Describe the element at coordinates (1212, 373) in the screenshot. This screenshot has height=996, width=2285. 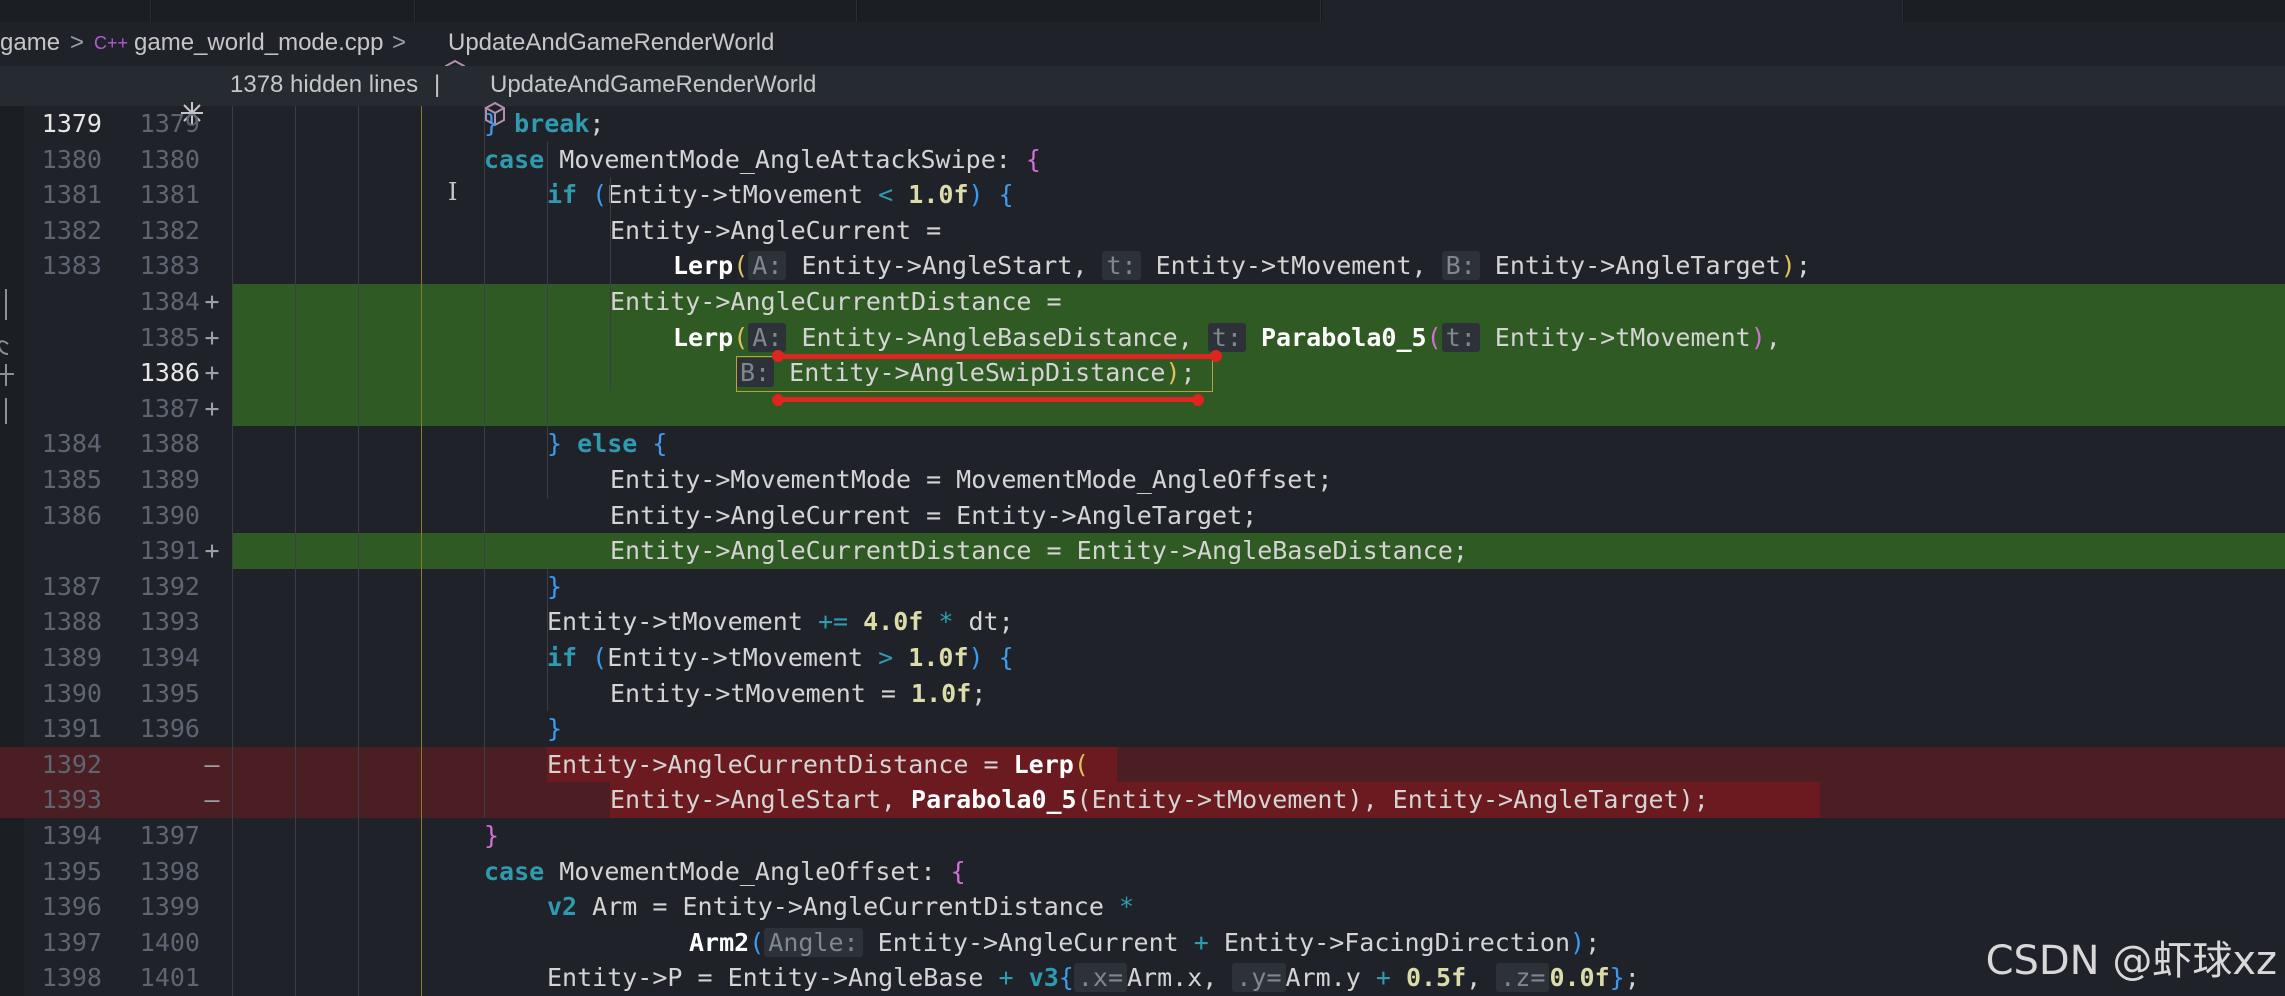
I see `added-line: 1386 + B: Entity->AngleSwipDistance);` at that location.